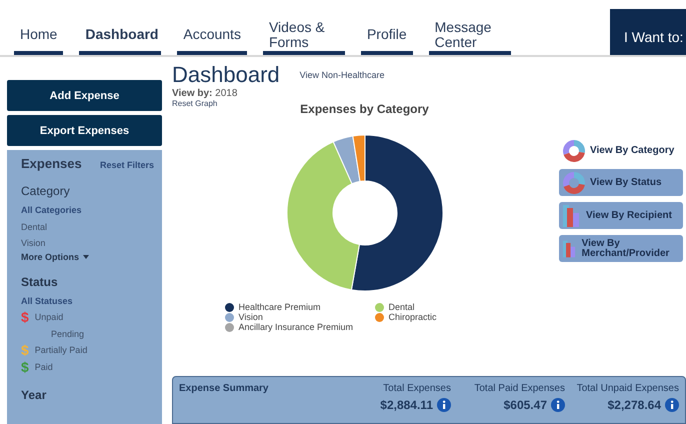 This screenshot has height=424, width=686. I want to click on filter-item: $ Paid, so click(91, 366).